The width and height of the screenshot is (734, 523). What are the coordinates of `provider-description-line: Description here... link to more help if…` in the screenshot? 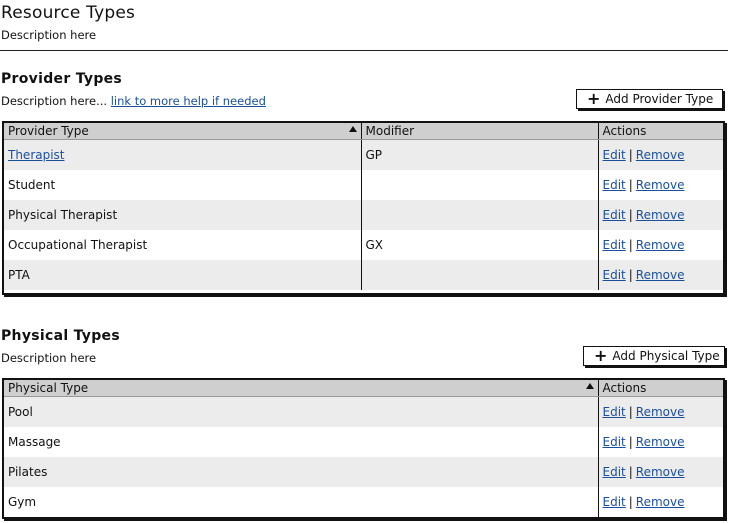 It's located at (133, 101).